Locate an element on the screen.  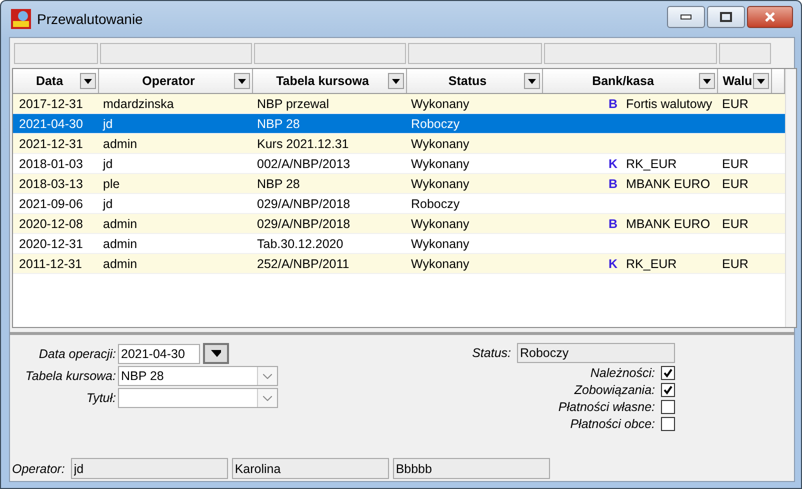
close-button is located at coordinates (770, 17).